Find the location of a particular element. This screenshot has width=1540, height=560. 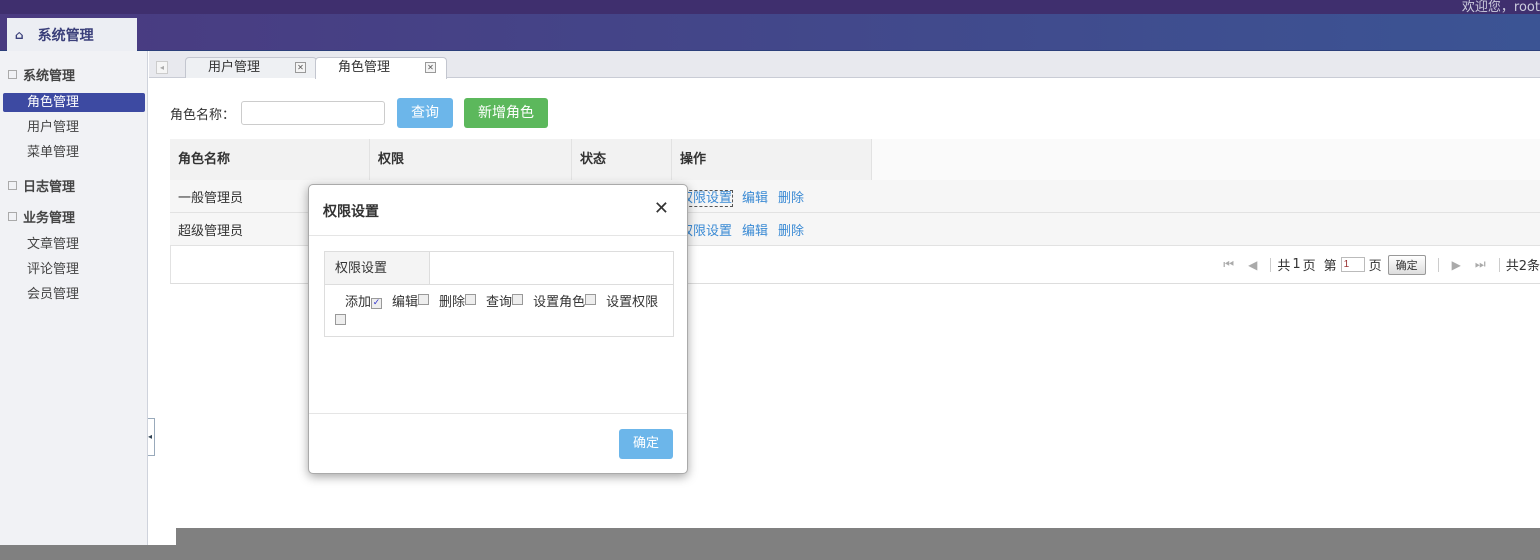

top-bar: 欢迎您，root is located at coordinates (770, 7).